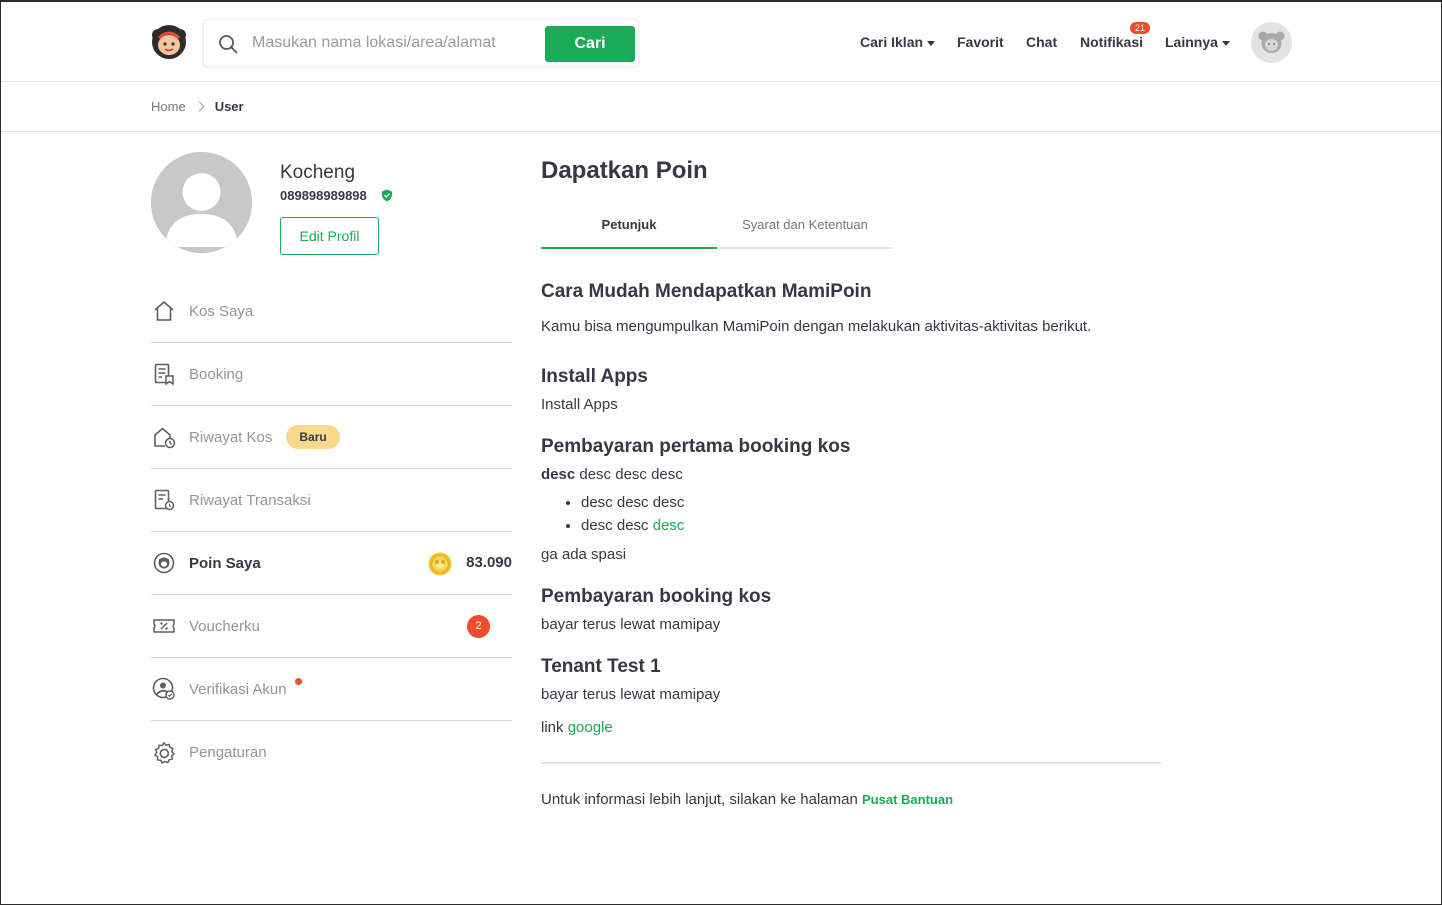 The width and height of the screenshot is (1442, 905). What do you see at coordinates (1191, 42) in the screenshot?
I see `nav-lainnya-label: Lainnya` at bounding box center [1191, 42].